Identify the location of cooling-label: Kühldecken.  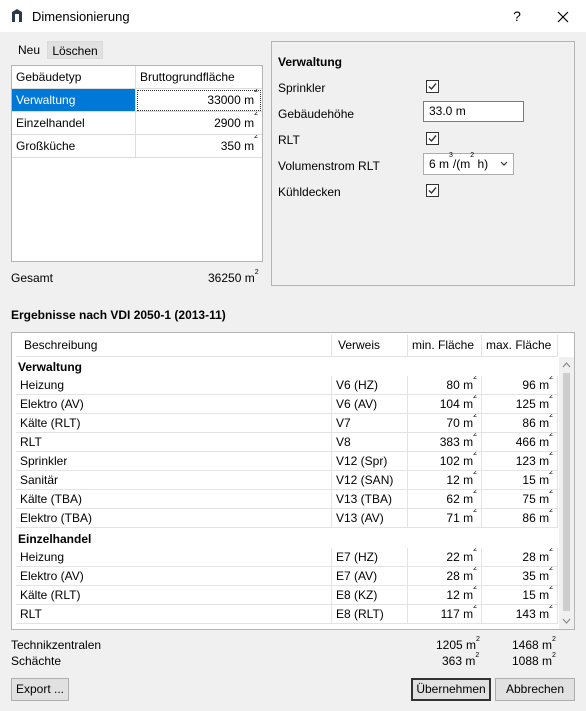
(309, 192).